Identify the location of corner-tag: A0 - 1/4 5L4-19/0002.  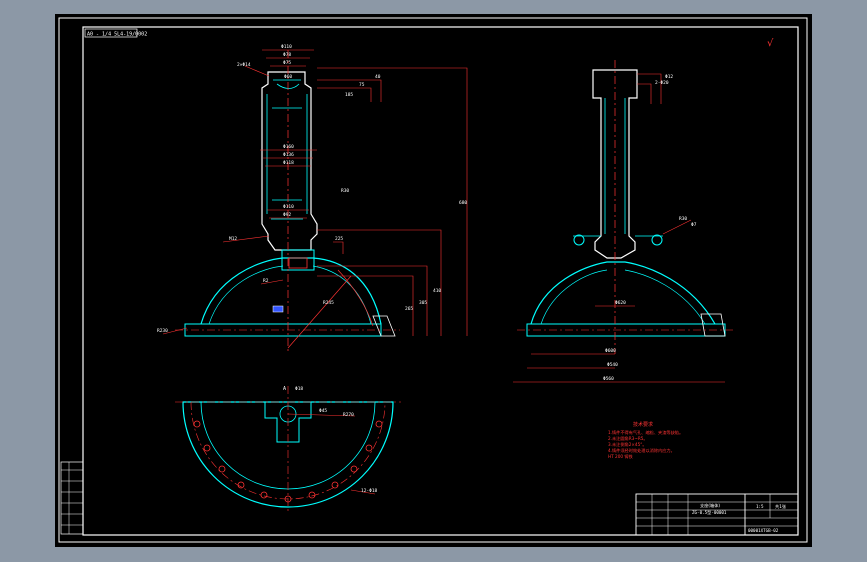
(117, 35).